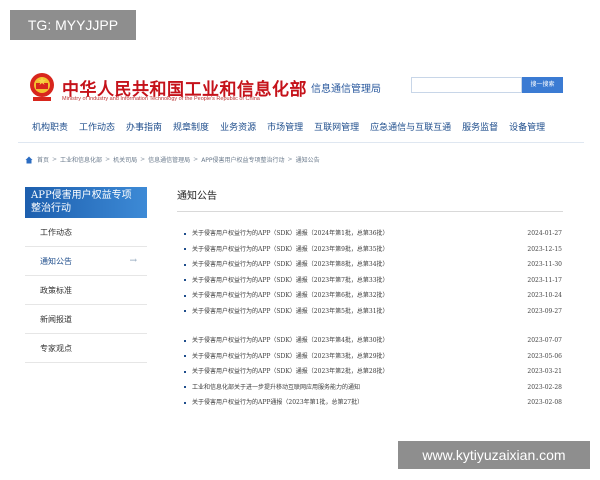 Image resolution: width=600 pixels, height=480 pixels. Describe the element at coordinates (242, 159) in the screenshot. I see `breadcrumb-campaign: APP侵害用户权益专项整治行动` at that location.